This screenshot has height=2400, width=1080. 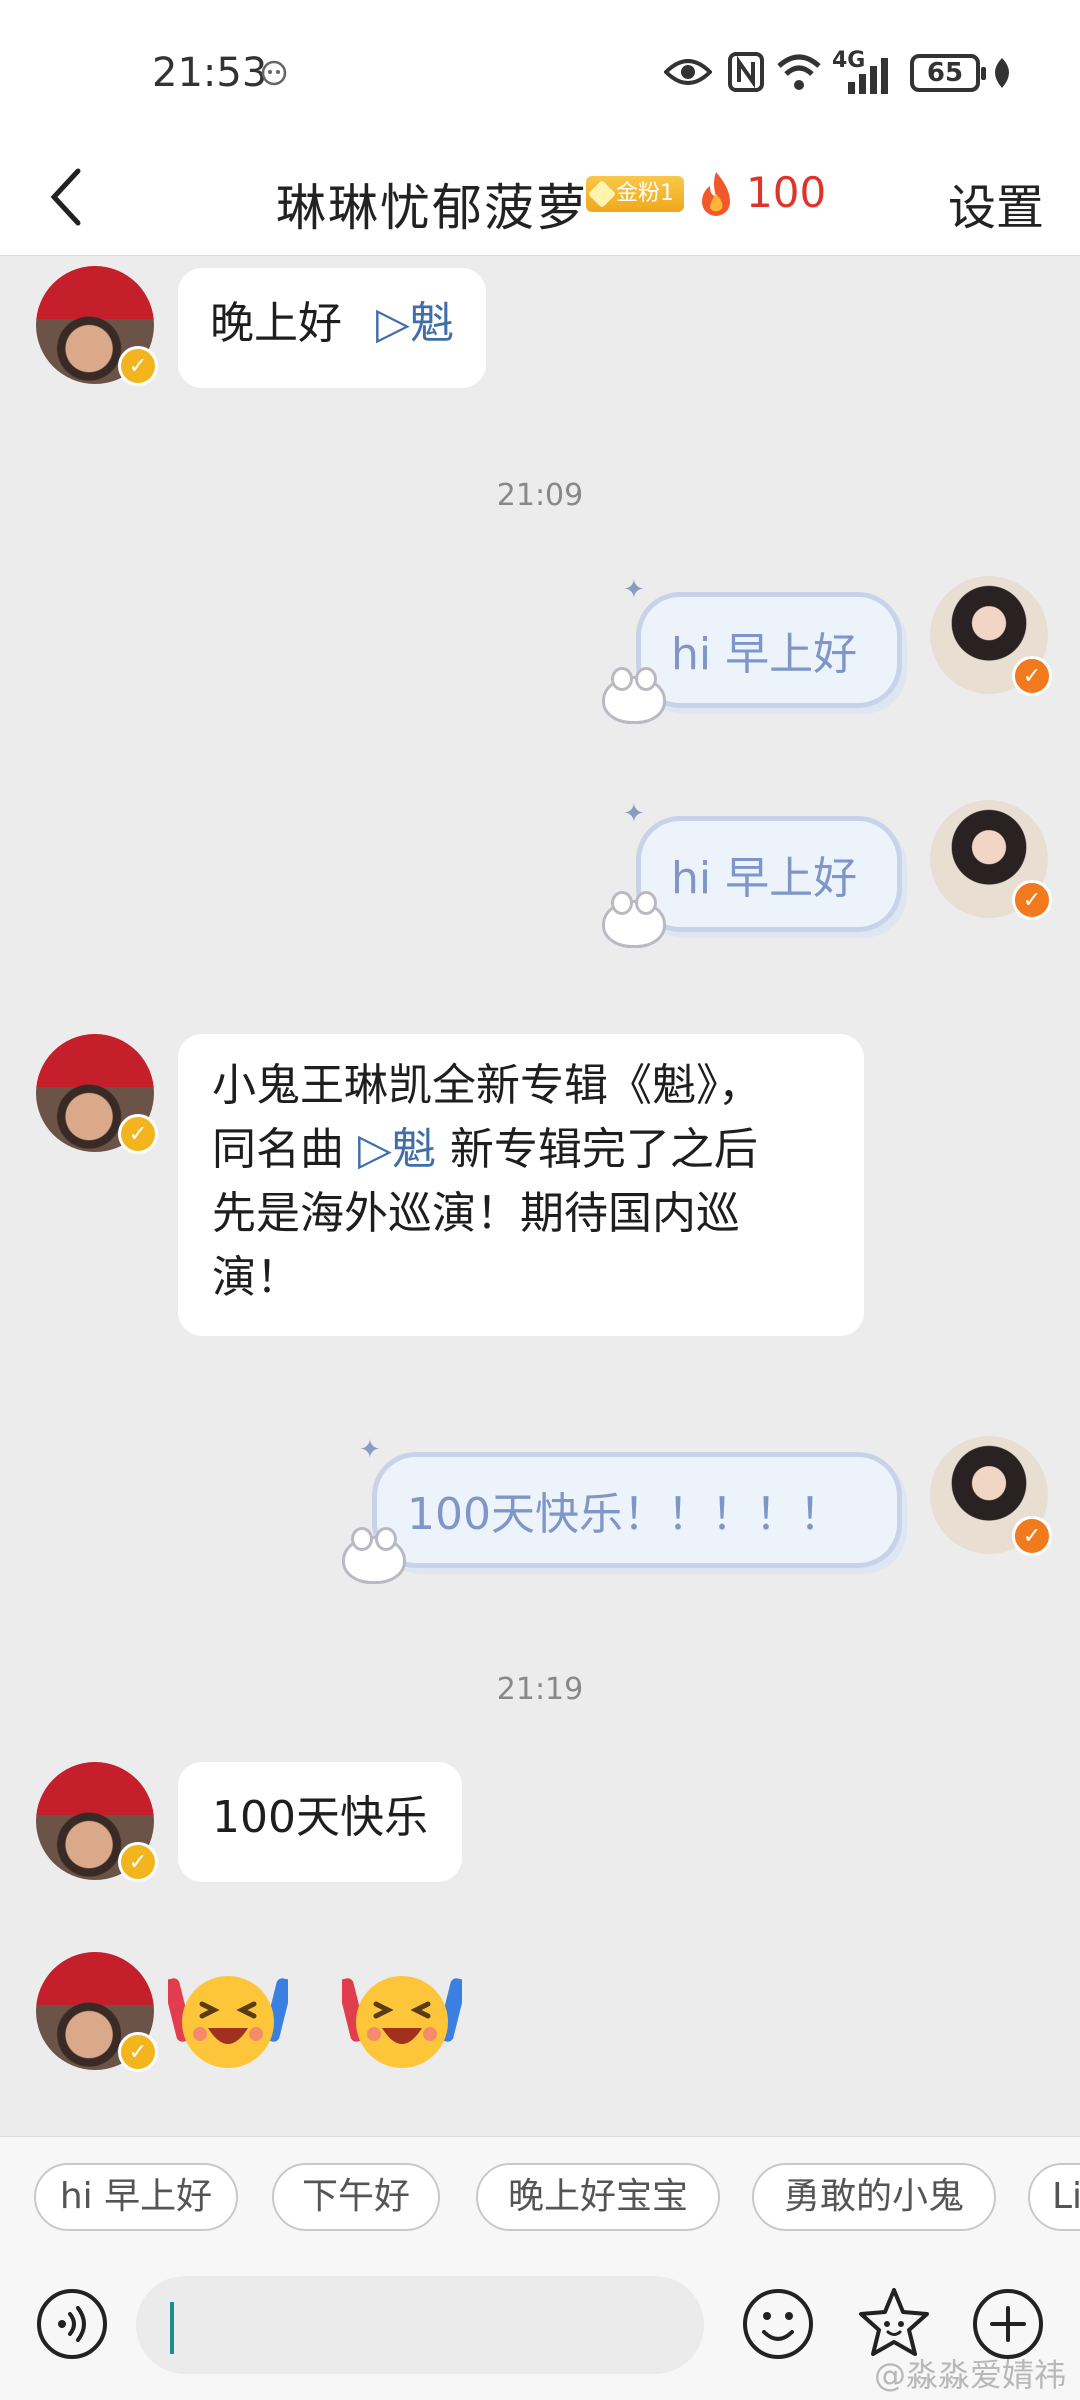 What do you see at coordinates (274, 73) in the screenshot?
I see `alarm-bunny-icon` at bounding box center [274, 73].